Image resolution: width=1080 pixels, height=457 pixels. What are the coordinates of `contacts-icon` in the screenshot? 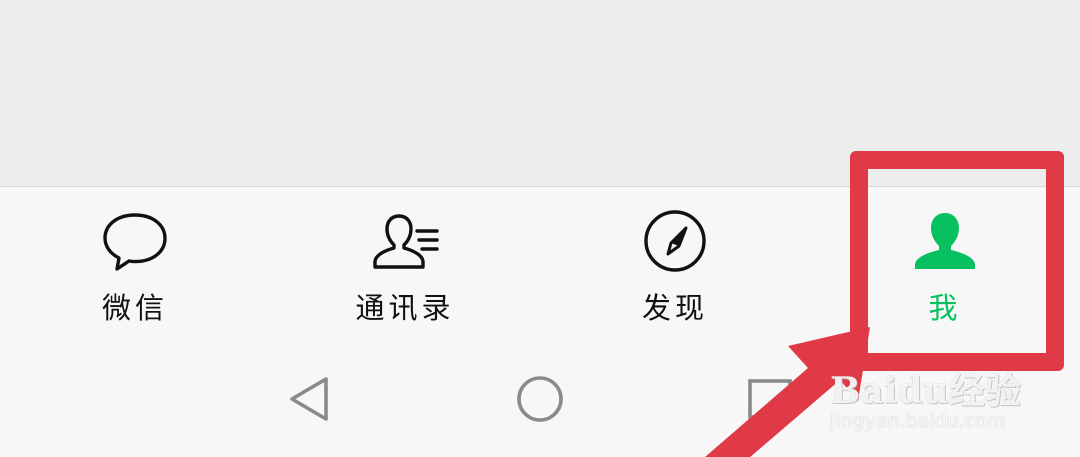 It's located at (406, 241).